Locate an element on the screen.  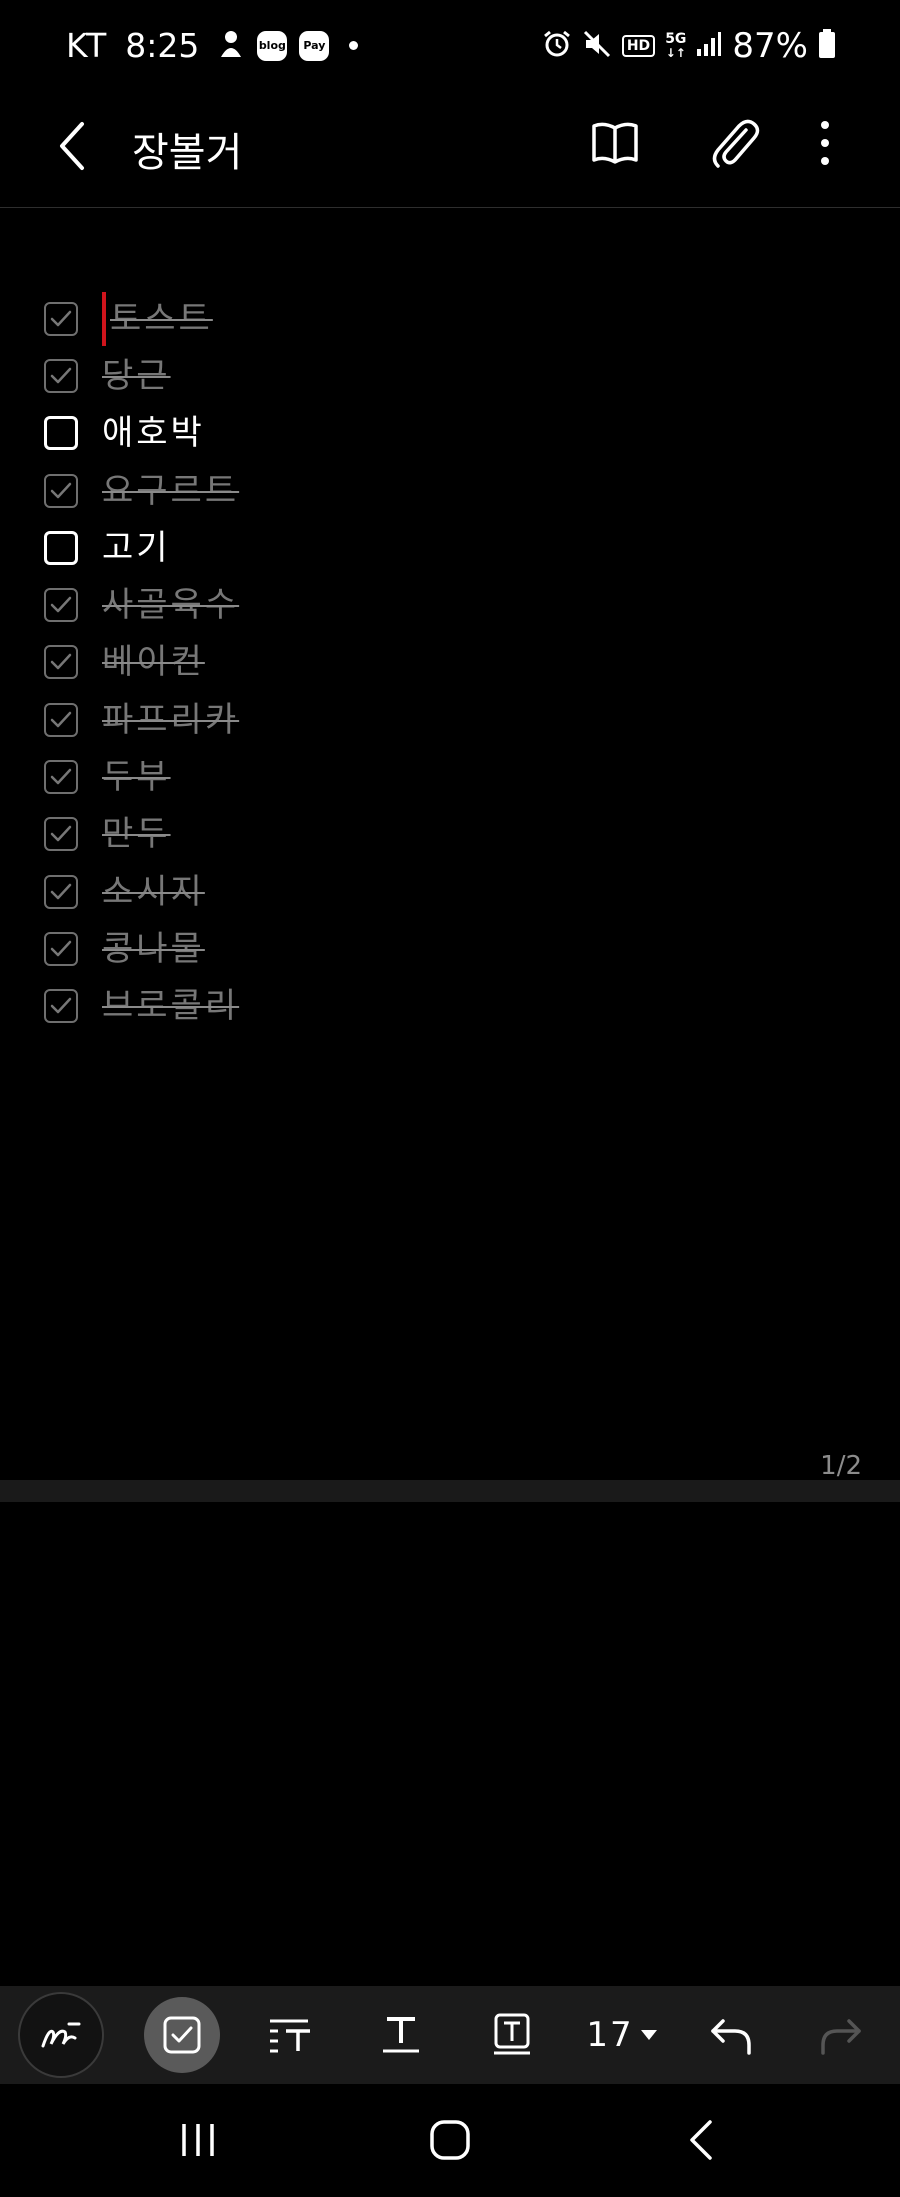
editor-toolbar: 17 is located at coordinates (450, 2035).